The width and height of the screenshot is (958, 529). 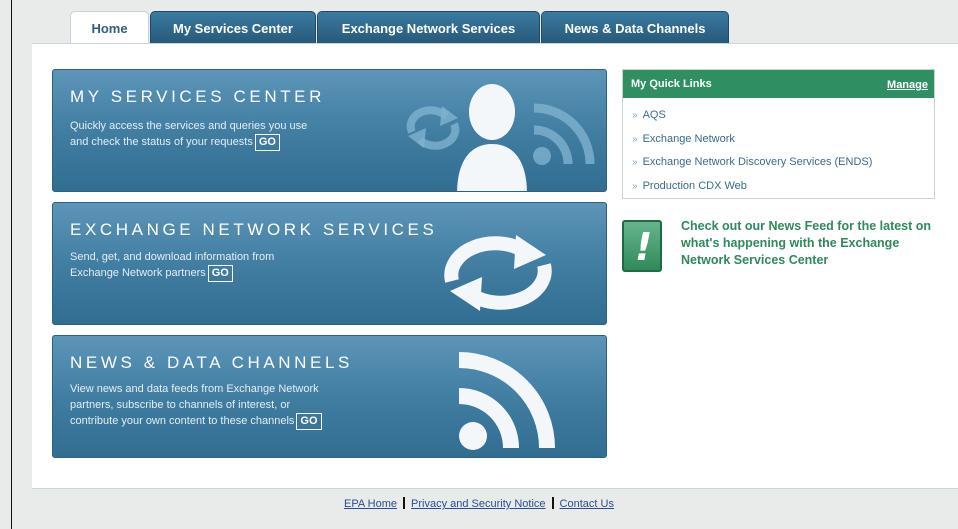 I want to click on quick-link-aqs: AQS, so click(x=654, y=115).